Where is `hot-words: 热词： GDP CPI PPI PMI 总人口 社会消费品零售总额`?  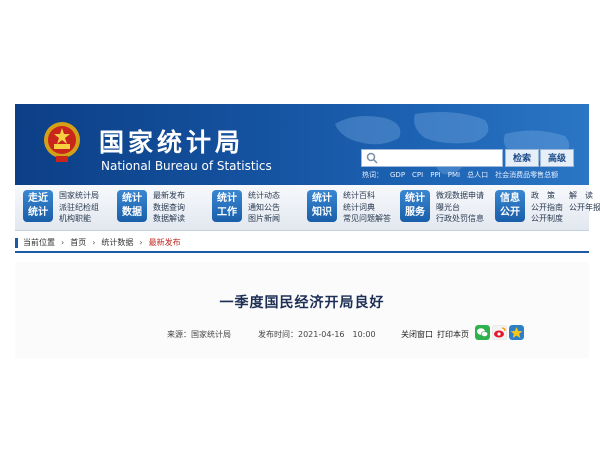 hot-words: 热词： GDP CPI PPI PMI 总人口 社会消费品零售总额 is located at coordinates (463, 175).